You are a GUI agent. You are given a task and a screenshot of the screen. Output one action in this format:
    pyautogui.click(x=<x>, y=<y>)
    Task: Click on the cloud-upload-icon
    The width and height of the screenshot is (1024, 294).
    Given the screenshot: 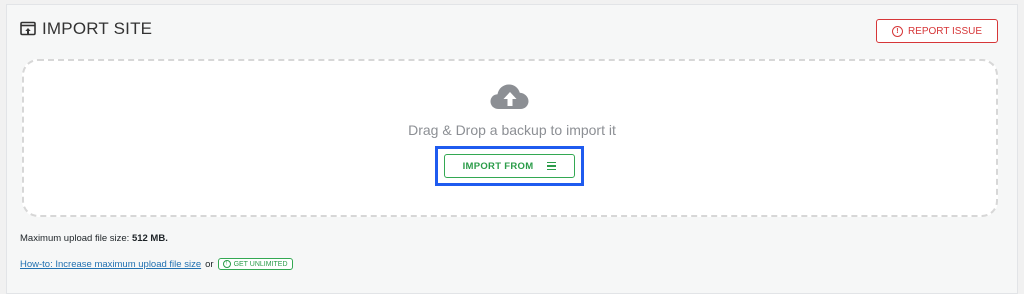 What is the action you would take?
    pyautogui.click(x=510, y=99)
    